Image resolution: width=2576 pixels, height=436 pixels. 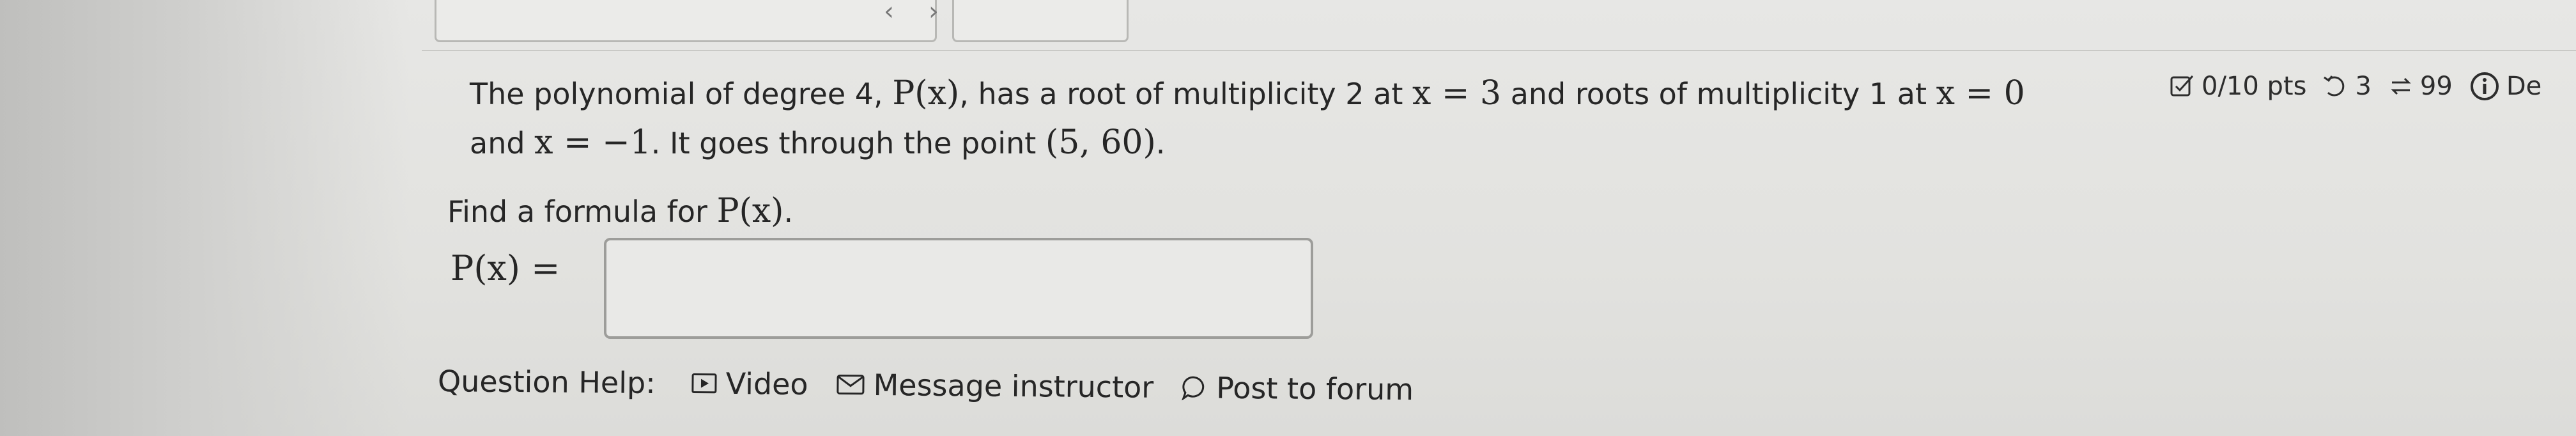 What do you see at coordinates (1029, 21) in the screenshot?
I see `next-question-button: ›` at bounding box center [1029, 21].